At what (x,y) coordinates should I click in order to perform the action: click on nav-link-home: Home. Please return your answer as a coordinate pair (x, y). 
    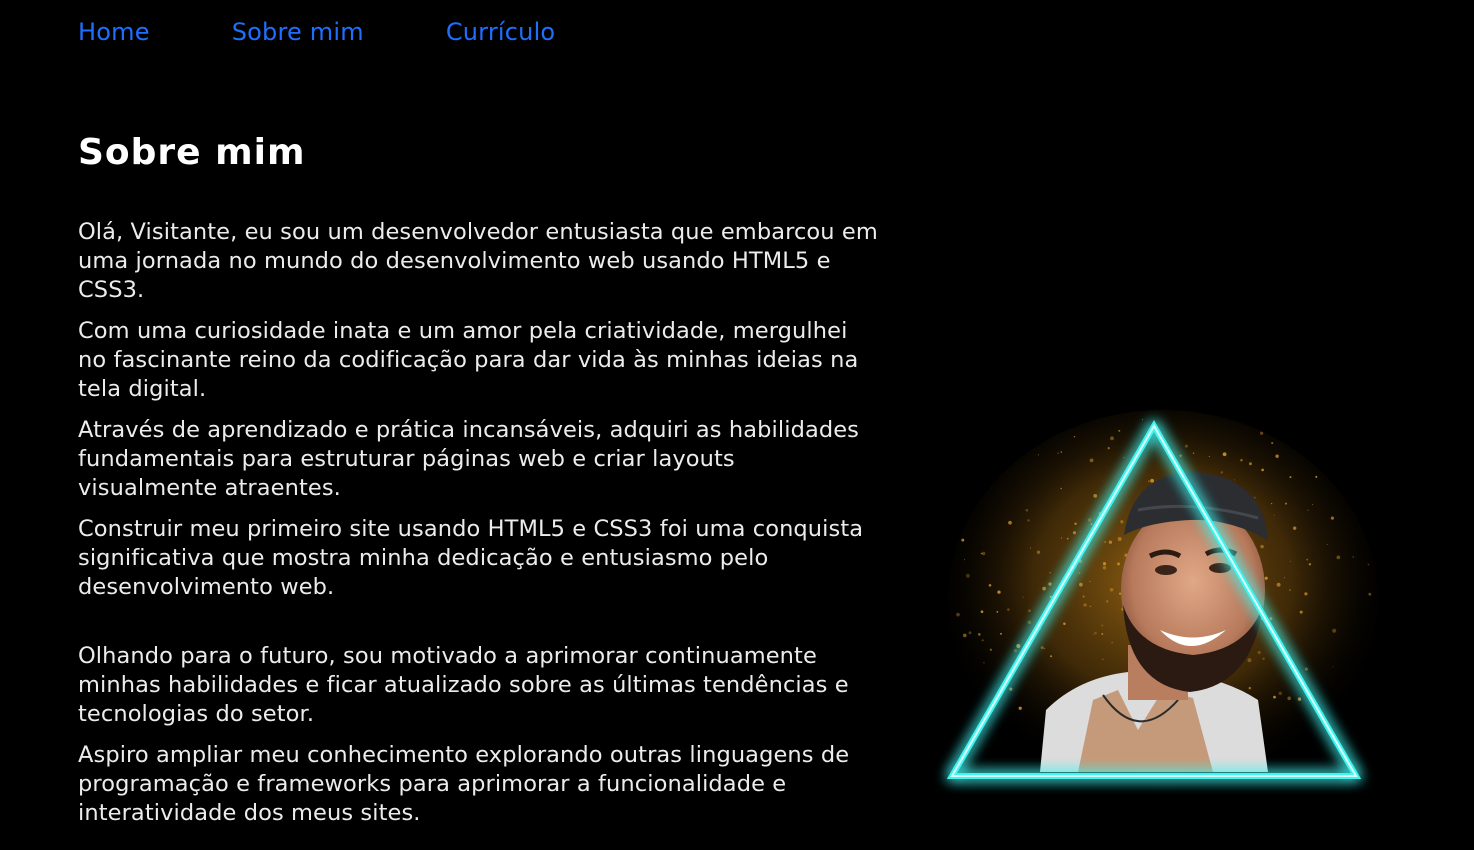
    Looking at the image, I should click on (114, 32).